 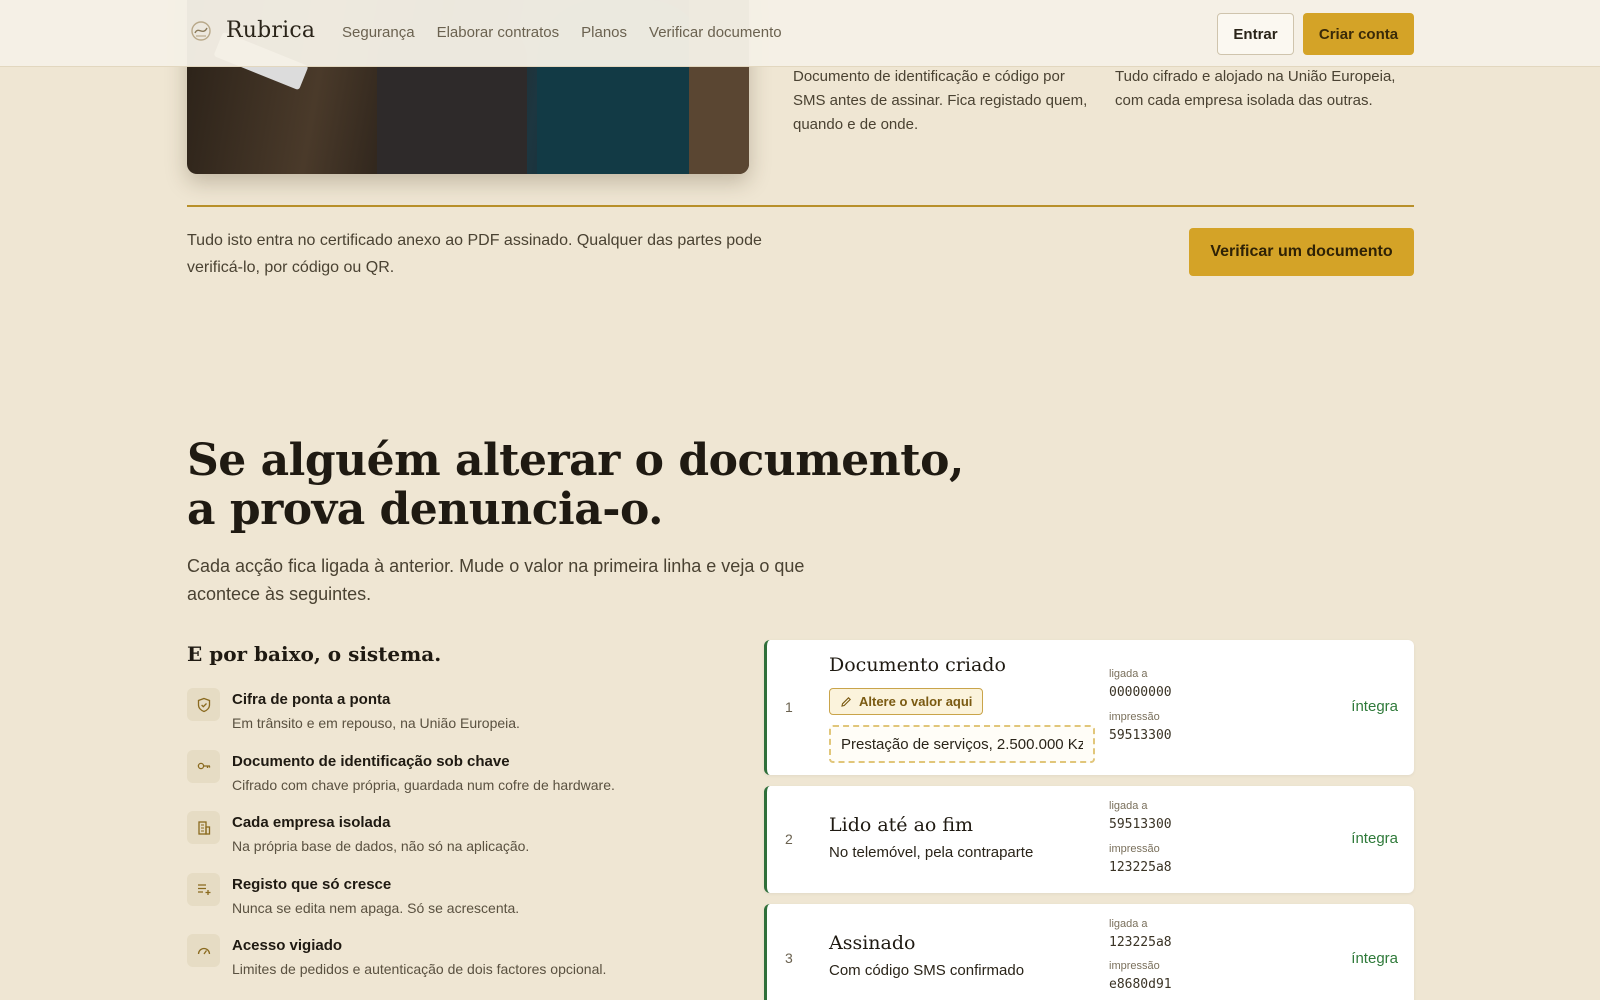 What do you see at coordinates (311, 822) in the screenshot?
I see `system-item-label: Cada empresa isolada` at bounding box center [311, 822].